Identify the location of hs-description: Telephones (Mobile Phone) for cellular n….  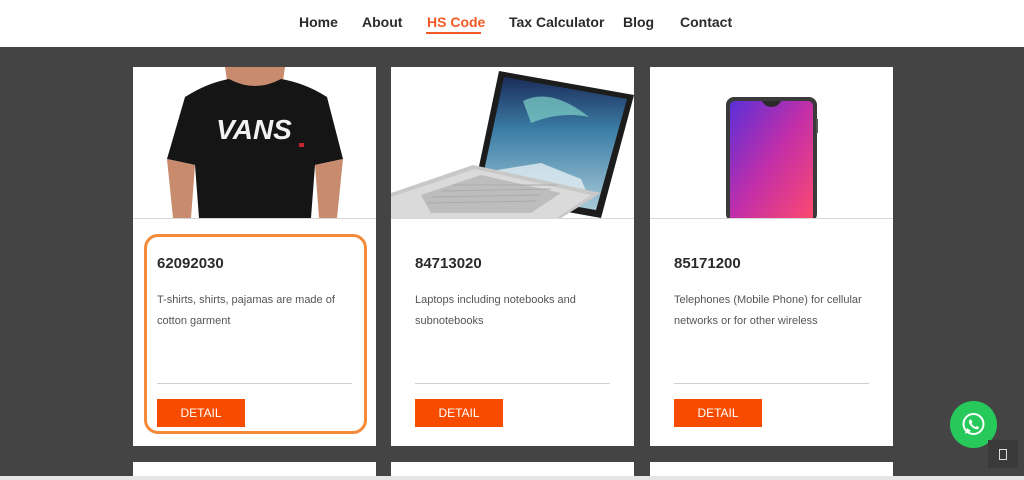
(768, 310).